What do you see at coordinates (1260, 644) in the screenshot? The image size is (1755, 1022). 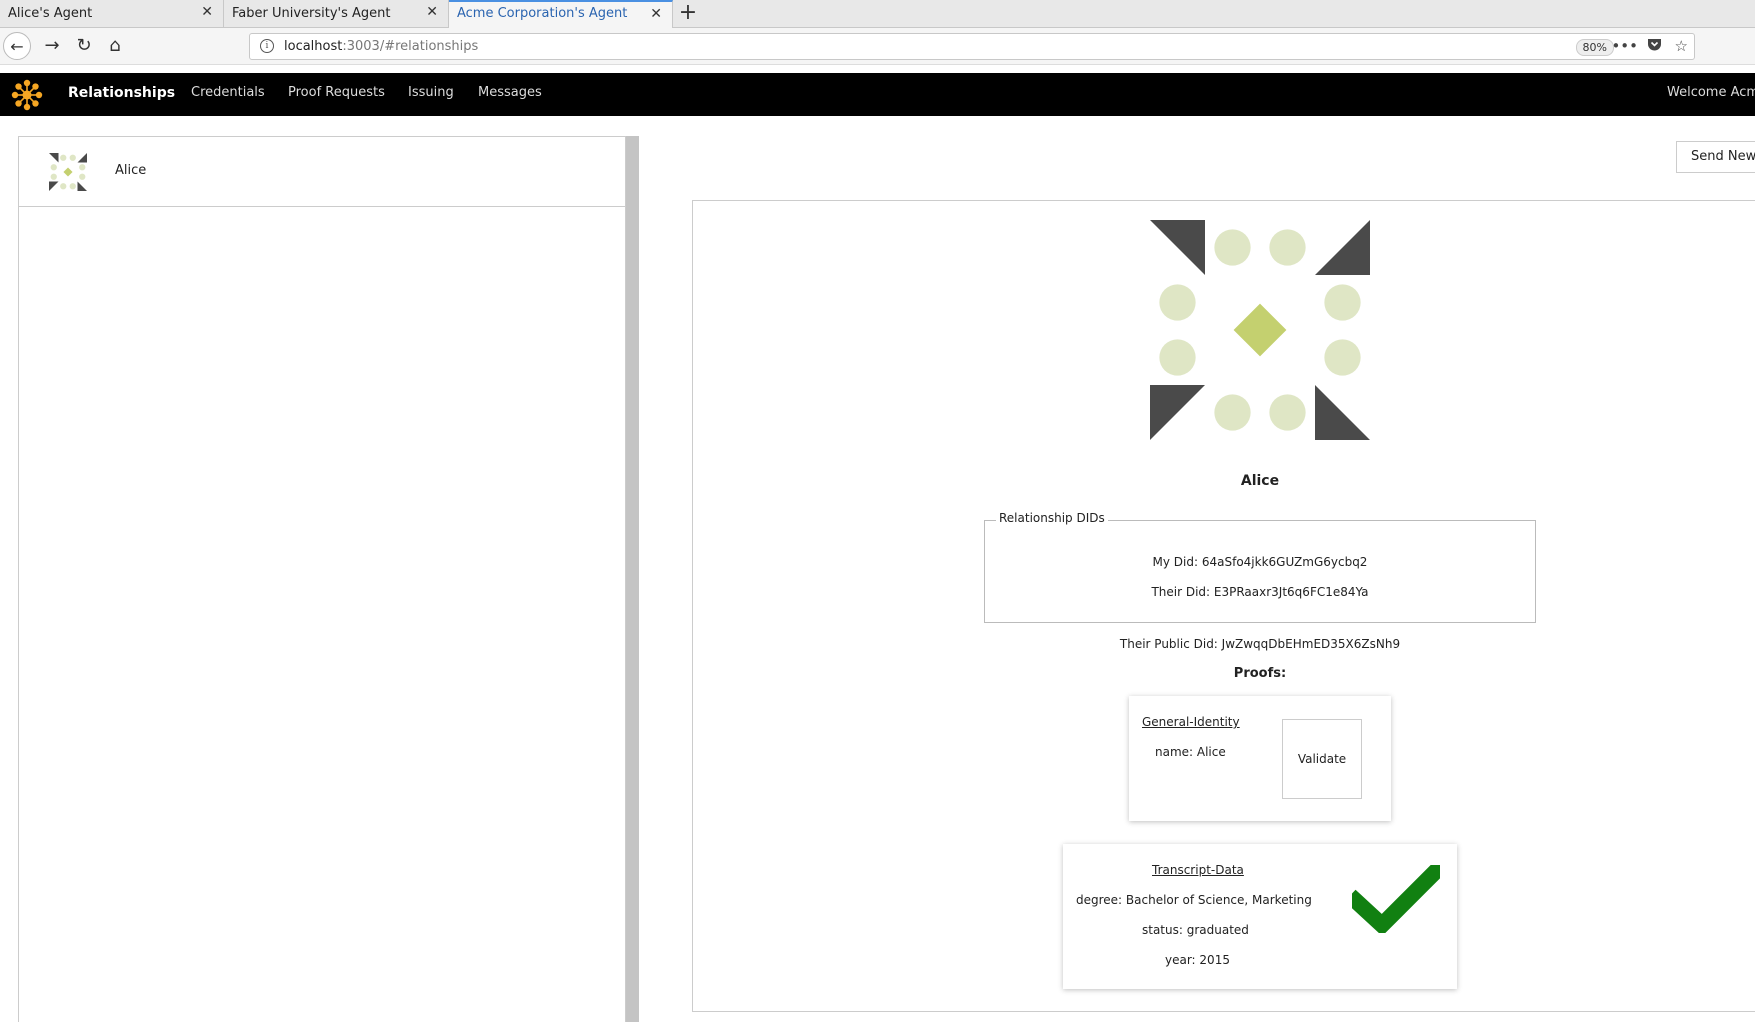 I see `their-public-did: Their Public Did: JwZwqqDbEHmED35X6ZsNh9` at bounding box center [1260, 644].